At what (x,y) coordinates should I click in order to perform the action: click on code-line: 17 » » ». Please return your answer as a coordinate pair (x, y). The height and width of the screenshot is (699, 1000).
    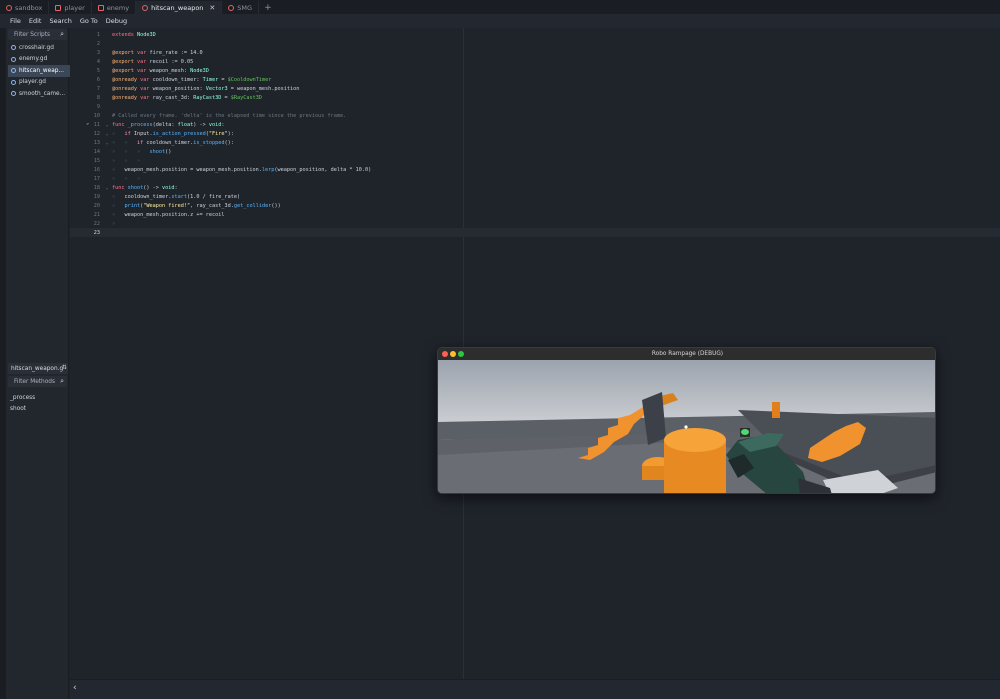
    Looking at the image, I should click on (535, 178).